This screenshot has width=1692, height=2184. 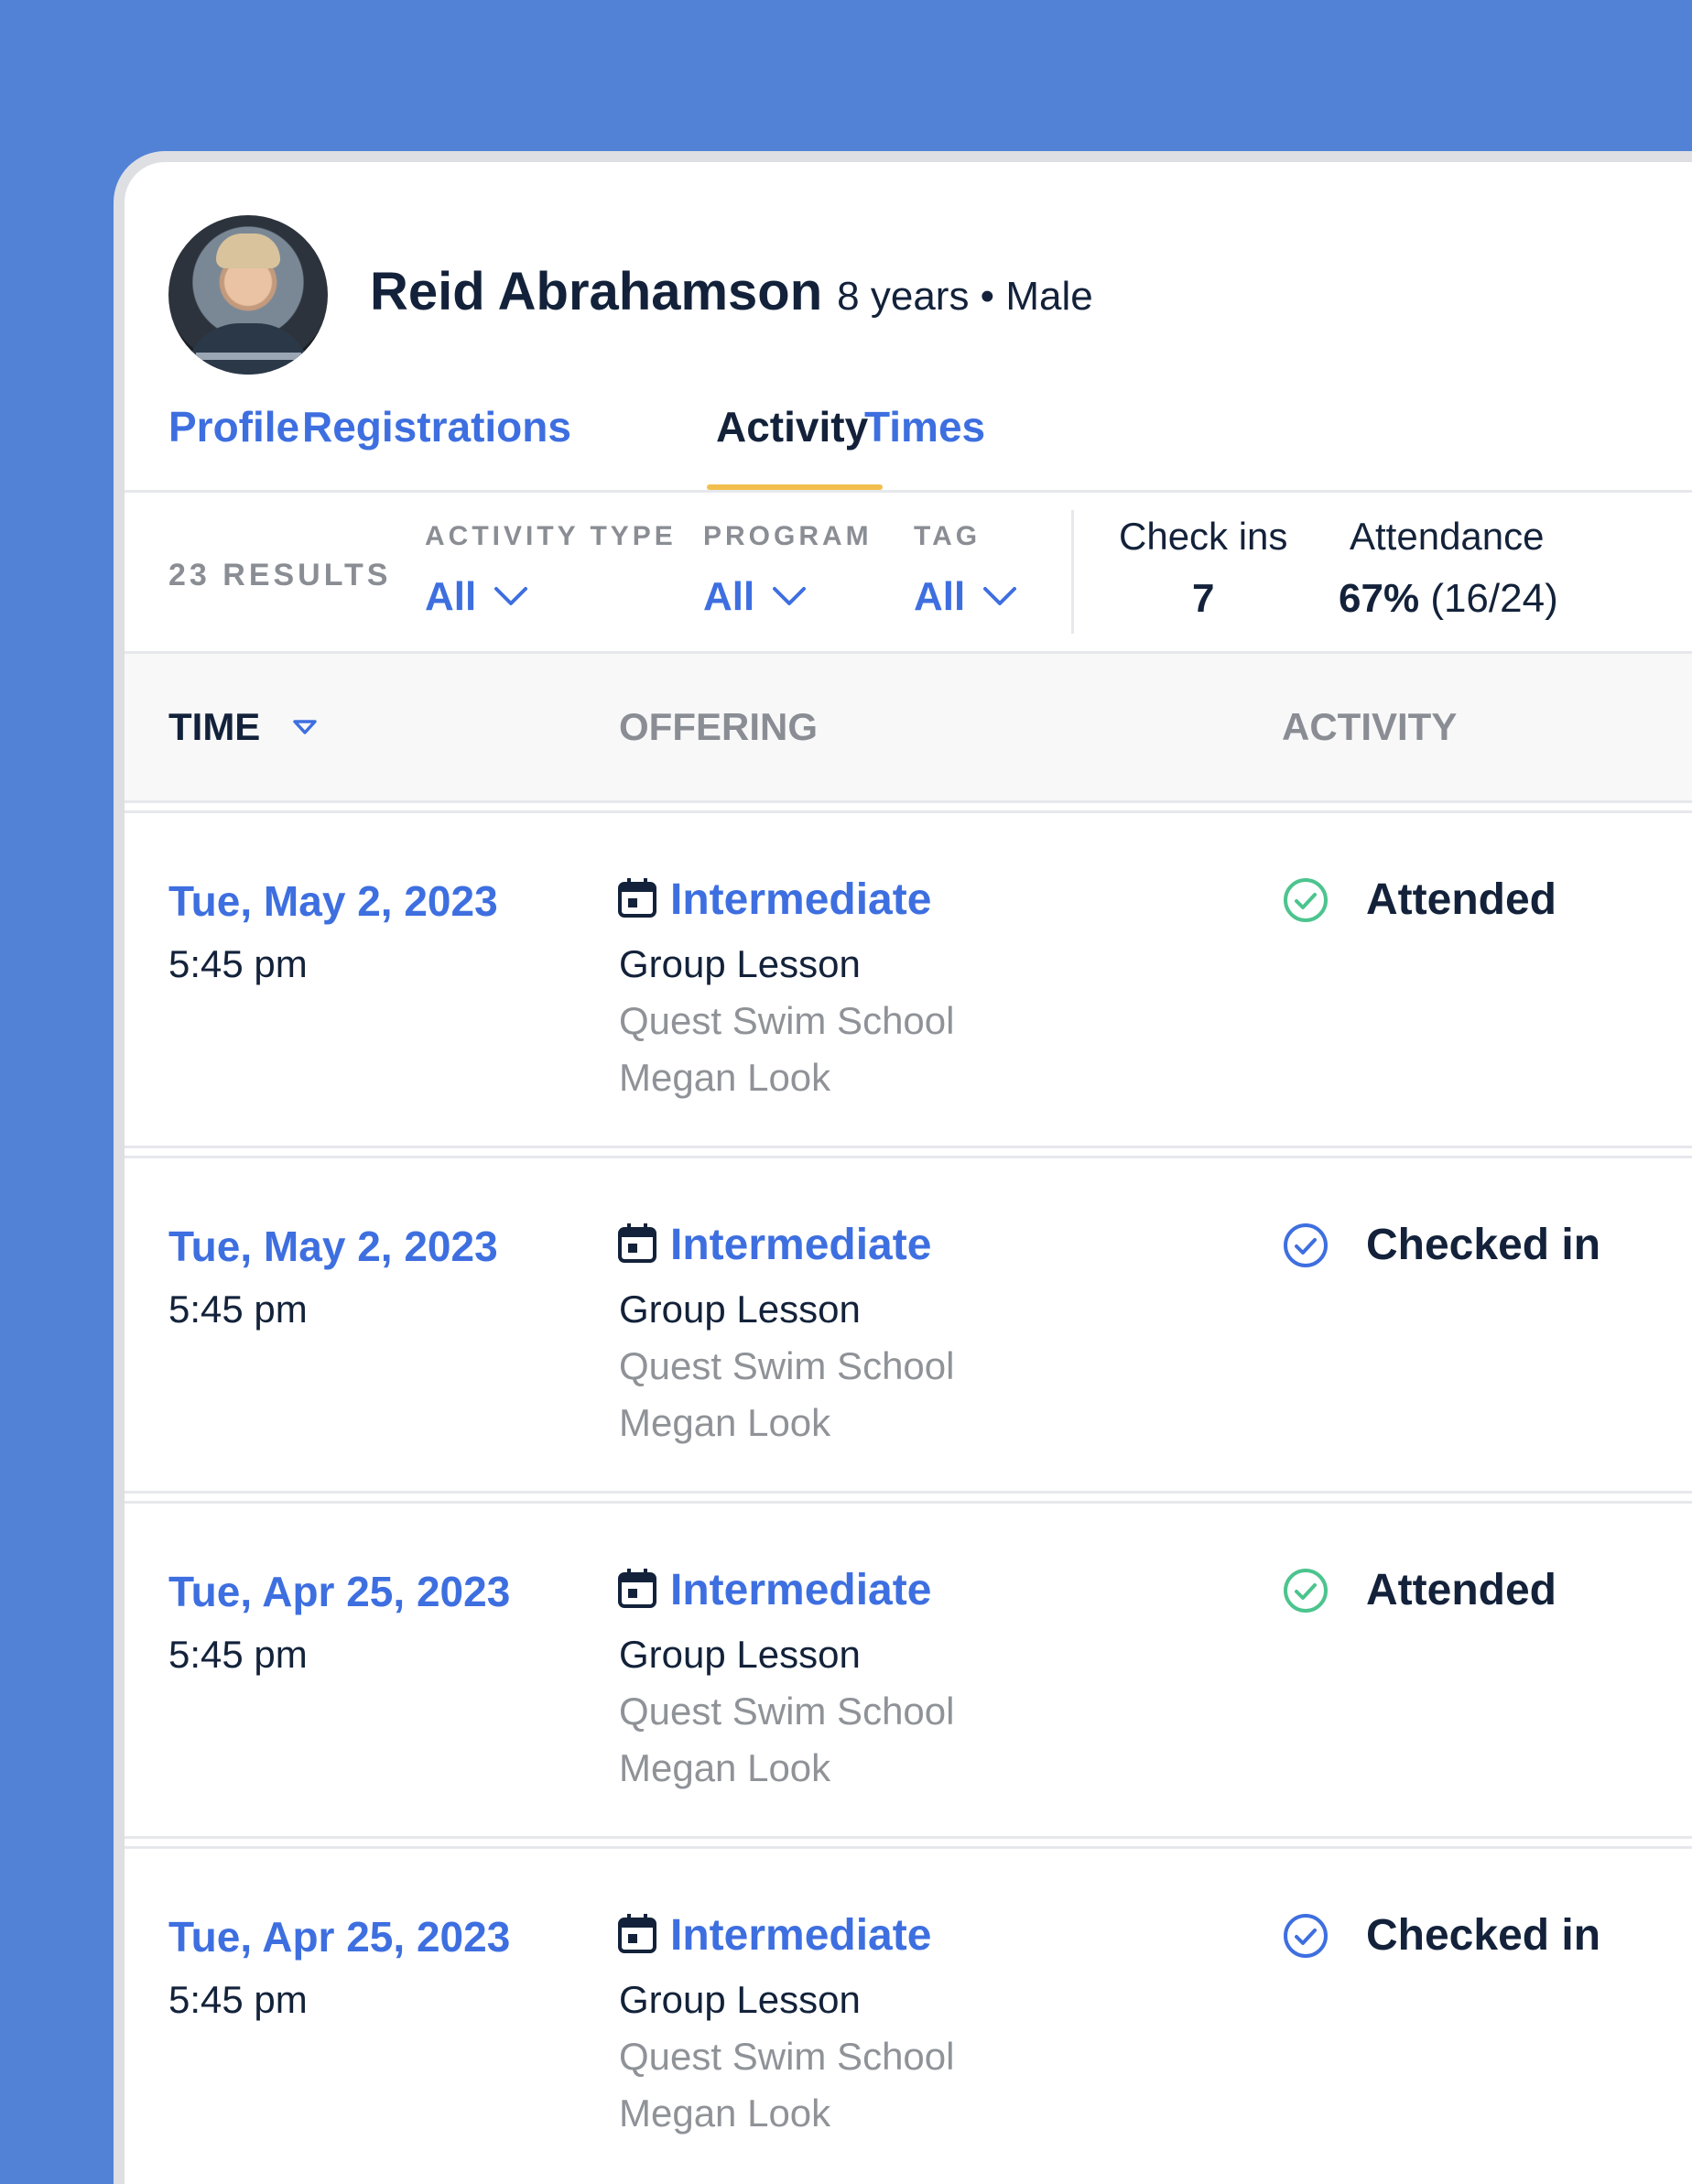 I want to click on tab-registrations: Registrations, so click(x=436, y=426).